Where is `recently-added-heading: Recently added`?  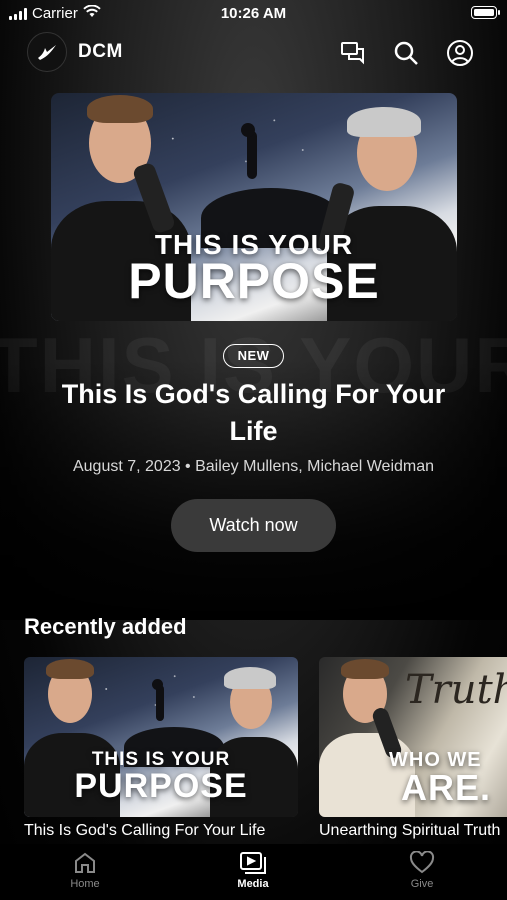 recently-added-heading: Recently added is located at coordinates (105, 626).